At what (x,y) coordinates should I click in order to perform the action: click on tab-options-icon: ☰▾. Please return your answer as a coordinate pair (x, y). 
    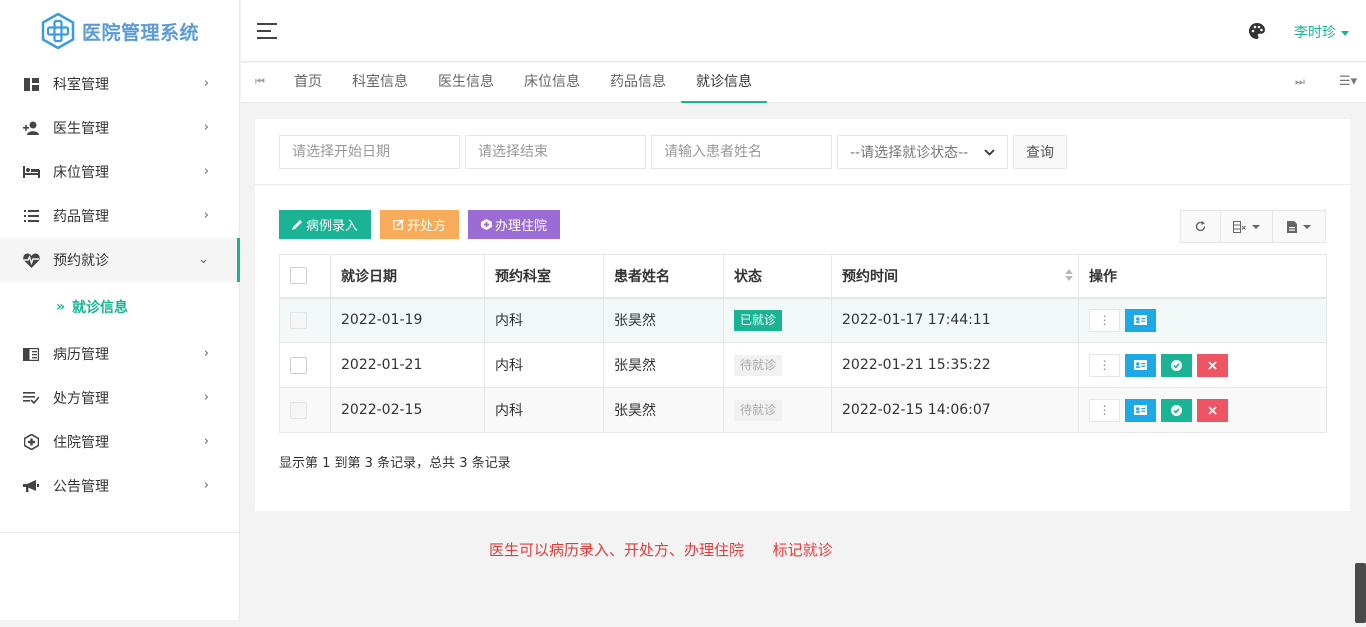
    Looking at the image, I should click on (1348, 81).